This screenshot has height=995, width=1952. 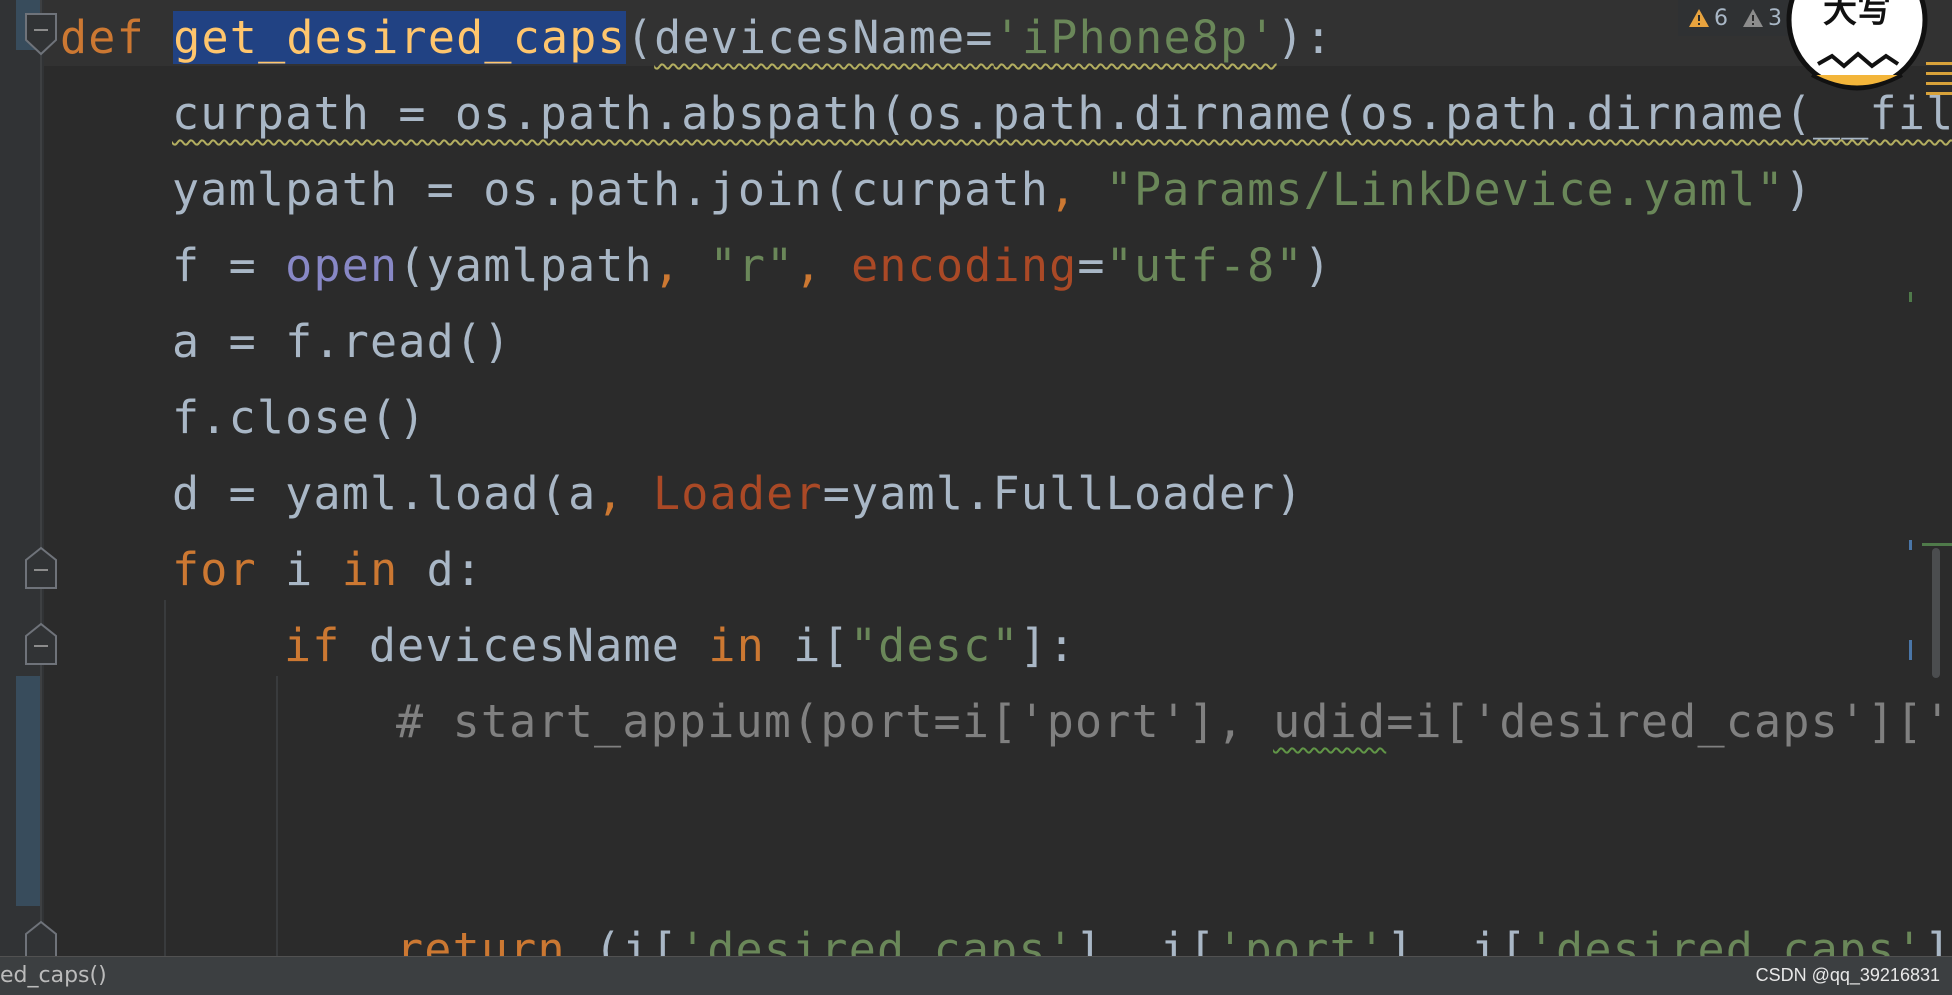 I want to click on warning-count: 6, so click(x=1708, y=18).